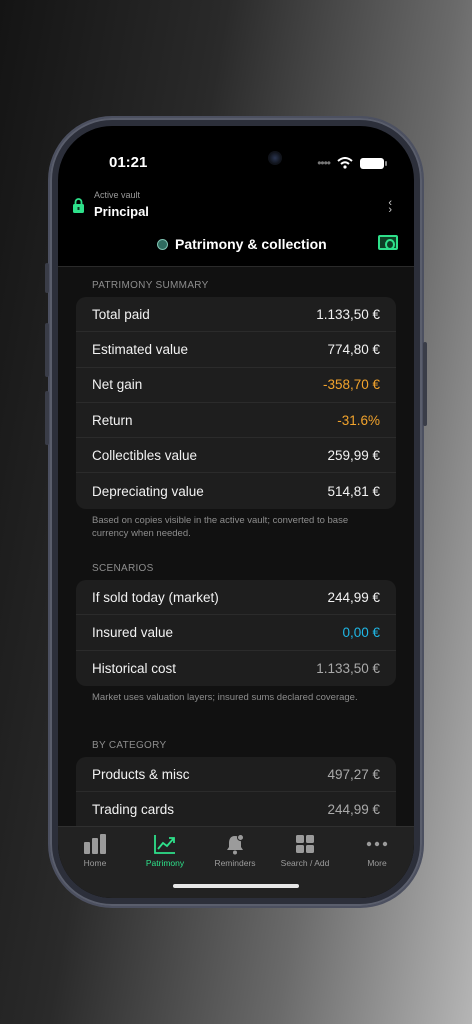  I want to click on home-indicator, so click(236, 886).